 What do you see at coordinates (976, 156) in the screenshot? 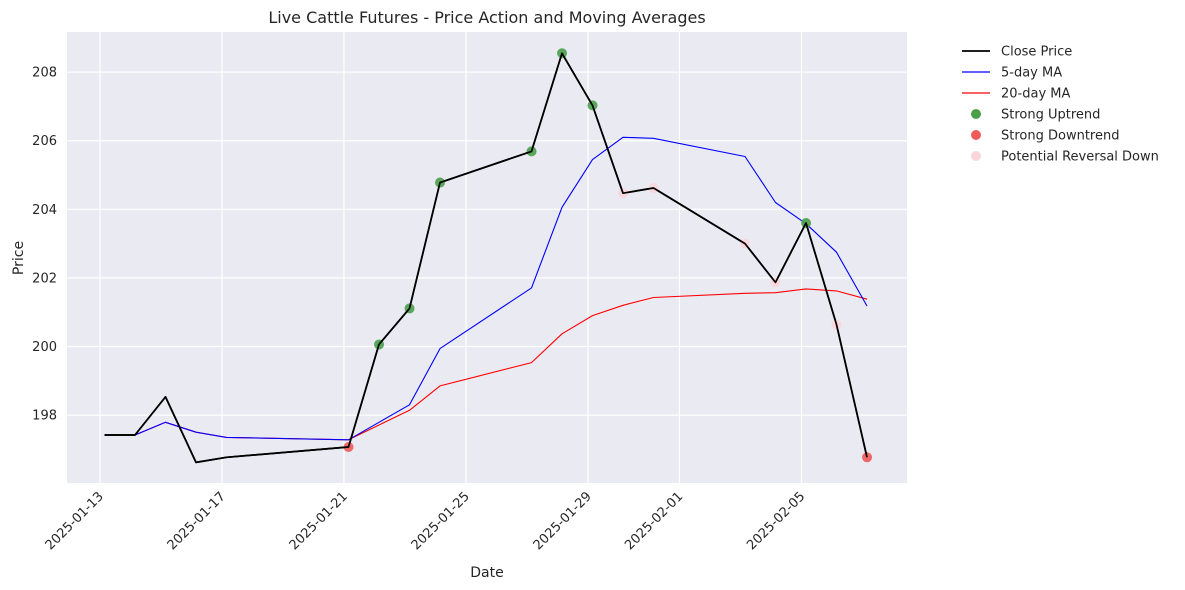
I see `legend-swatch-potential-reversal-down` at bounding box center [976, 156].